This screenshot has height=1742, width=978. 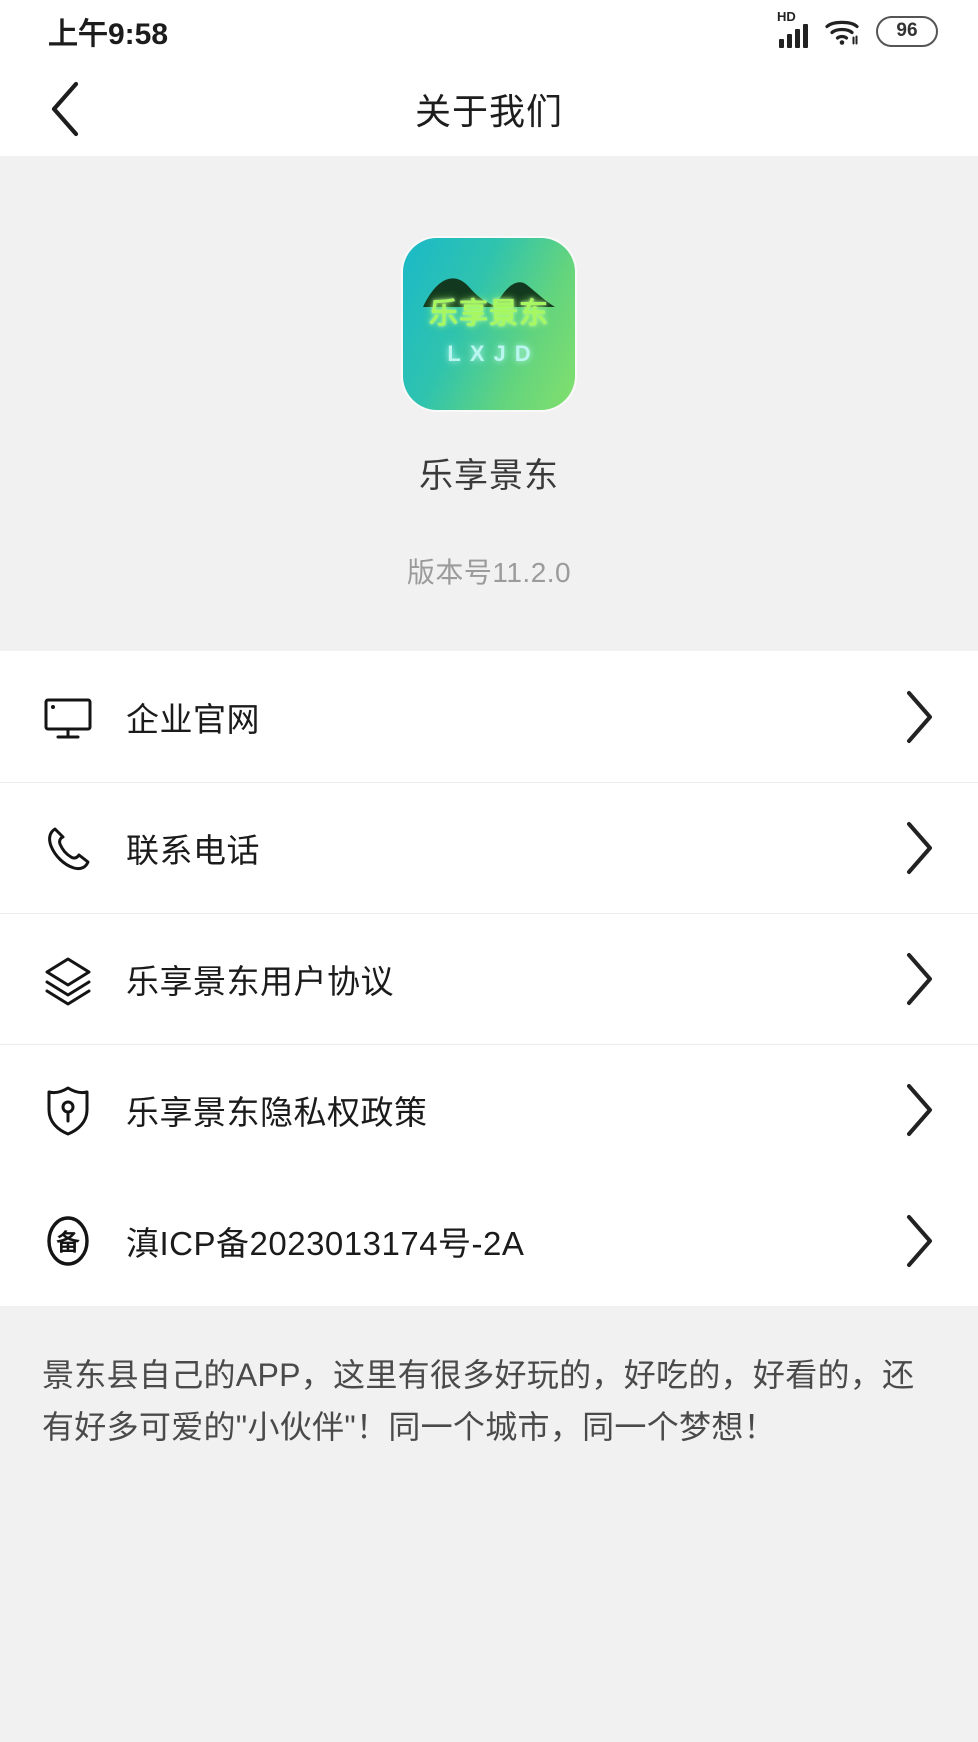 What do you see at coordinates (489, 572) in the screenshot?
I see `app-version: 版本号11.2.0` at bounding box center [489, 572].